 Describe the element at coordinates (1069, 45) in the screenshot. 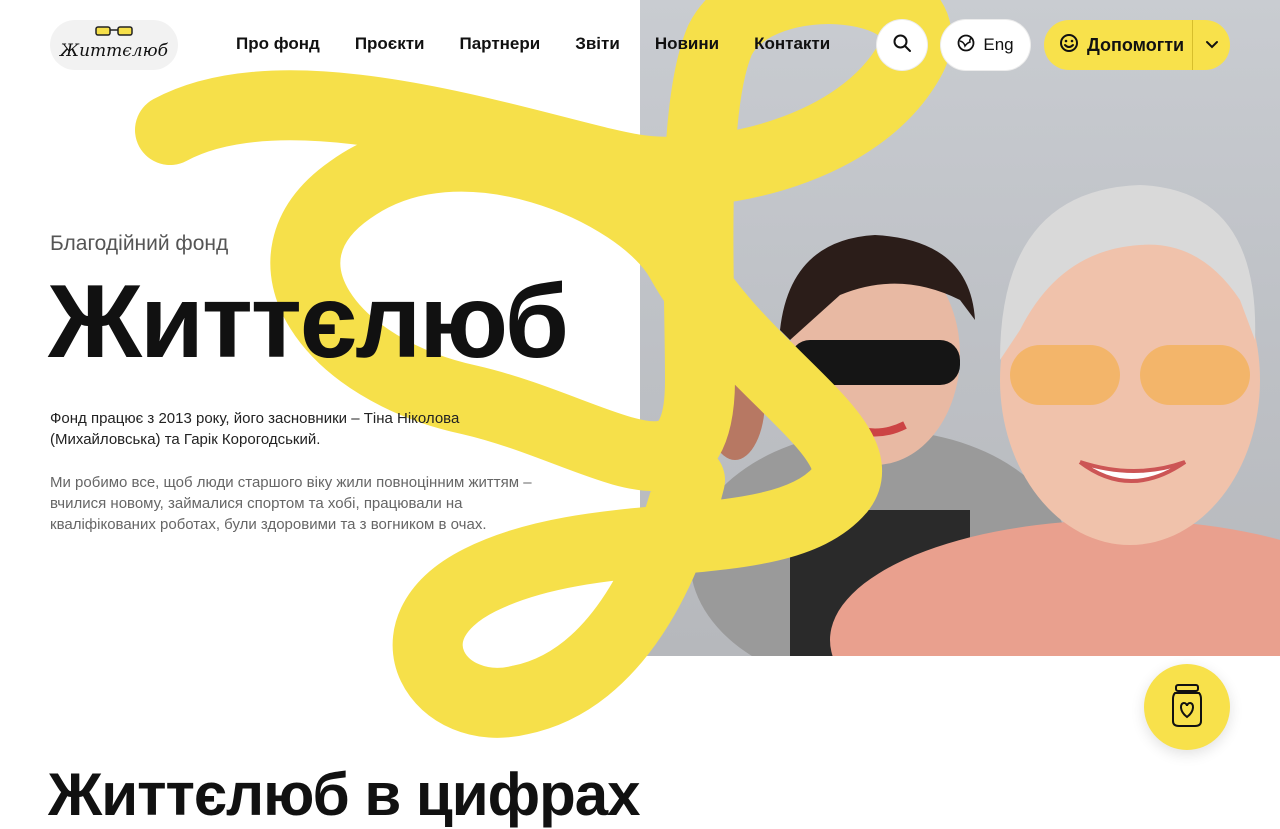

I see `smile-icon` at that location.